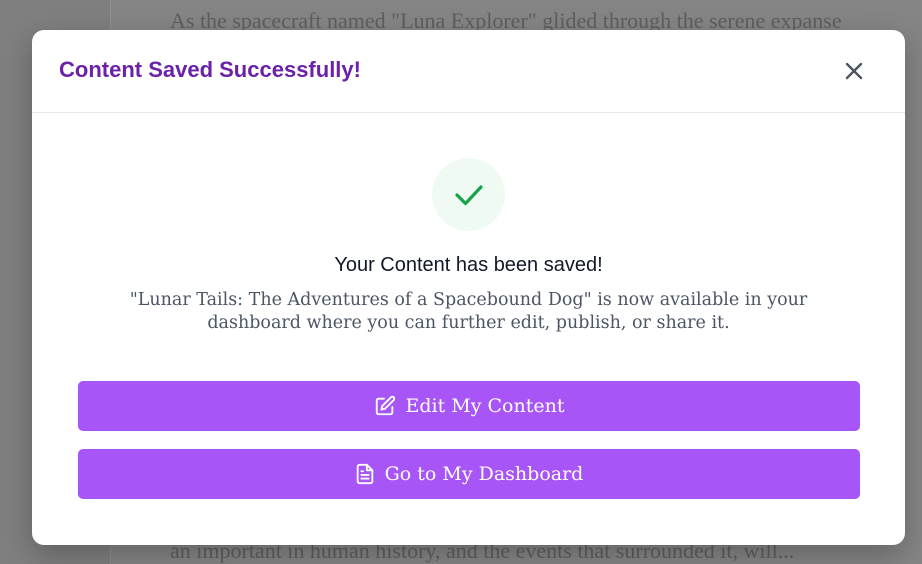 Image resolution: width=922 pixels, height=564 pixels. I want to click on edit-content-button: Edit My Content, so click(469, 406).